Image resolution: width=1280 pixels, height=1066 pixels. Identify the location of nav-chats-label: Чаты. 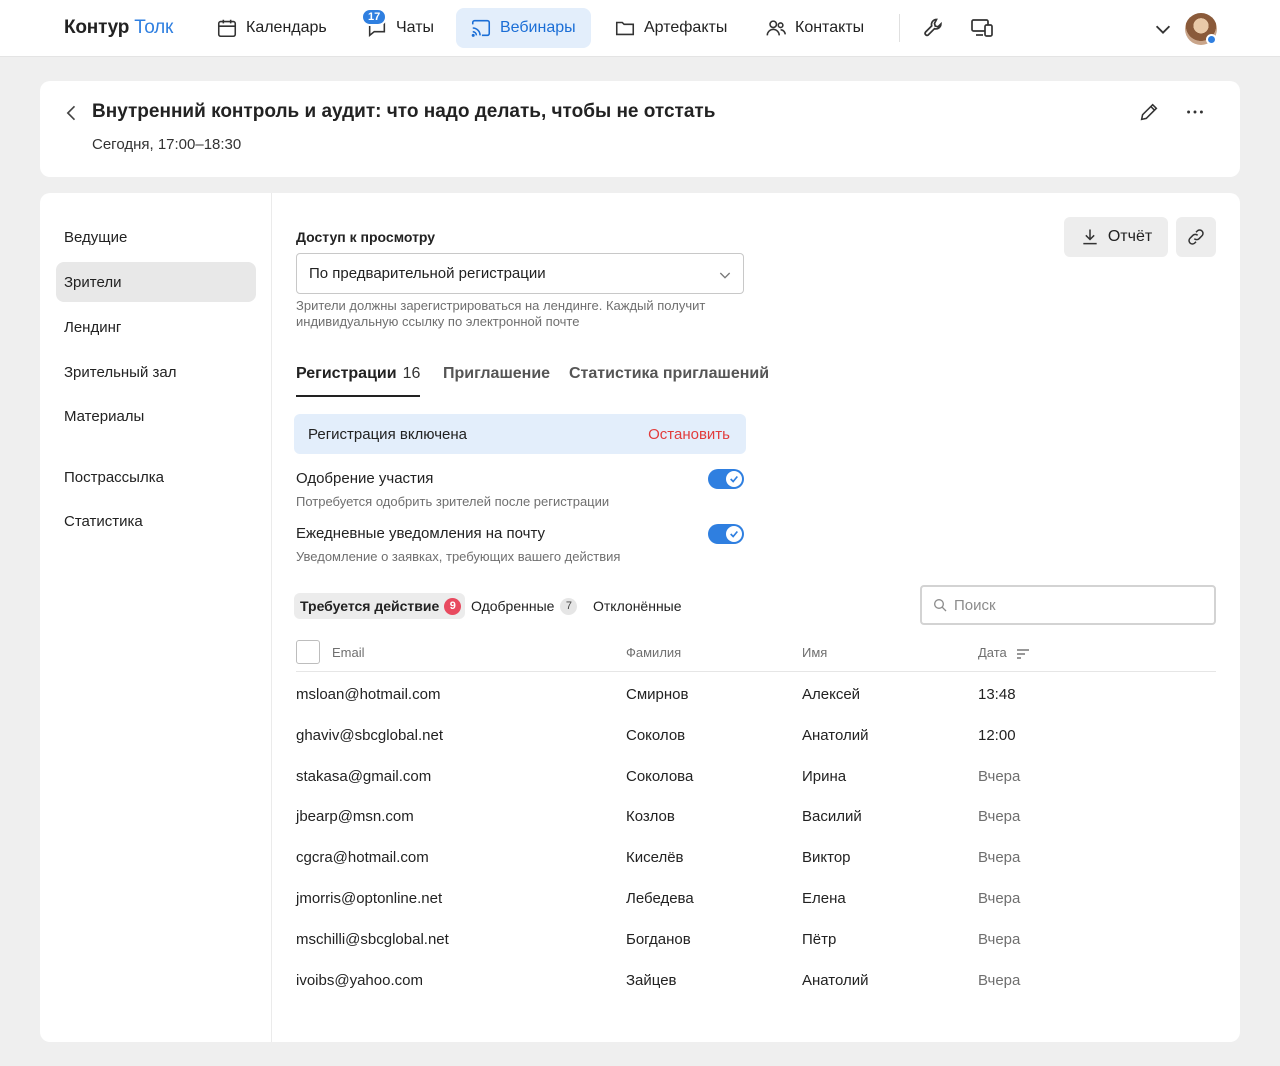
(415, 27).